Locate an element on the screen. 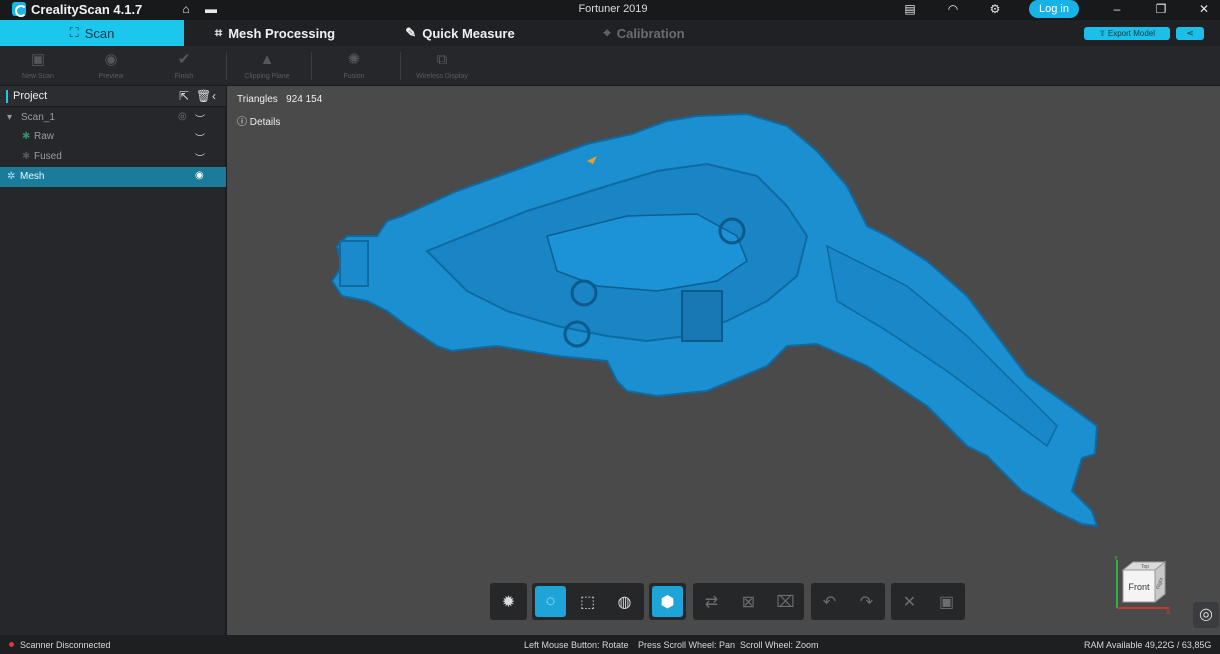 The height and width of the screenshot is (654, 1220). details-toggle: ⓘ Details is located at coordinates (258, 120).